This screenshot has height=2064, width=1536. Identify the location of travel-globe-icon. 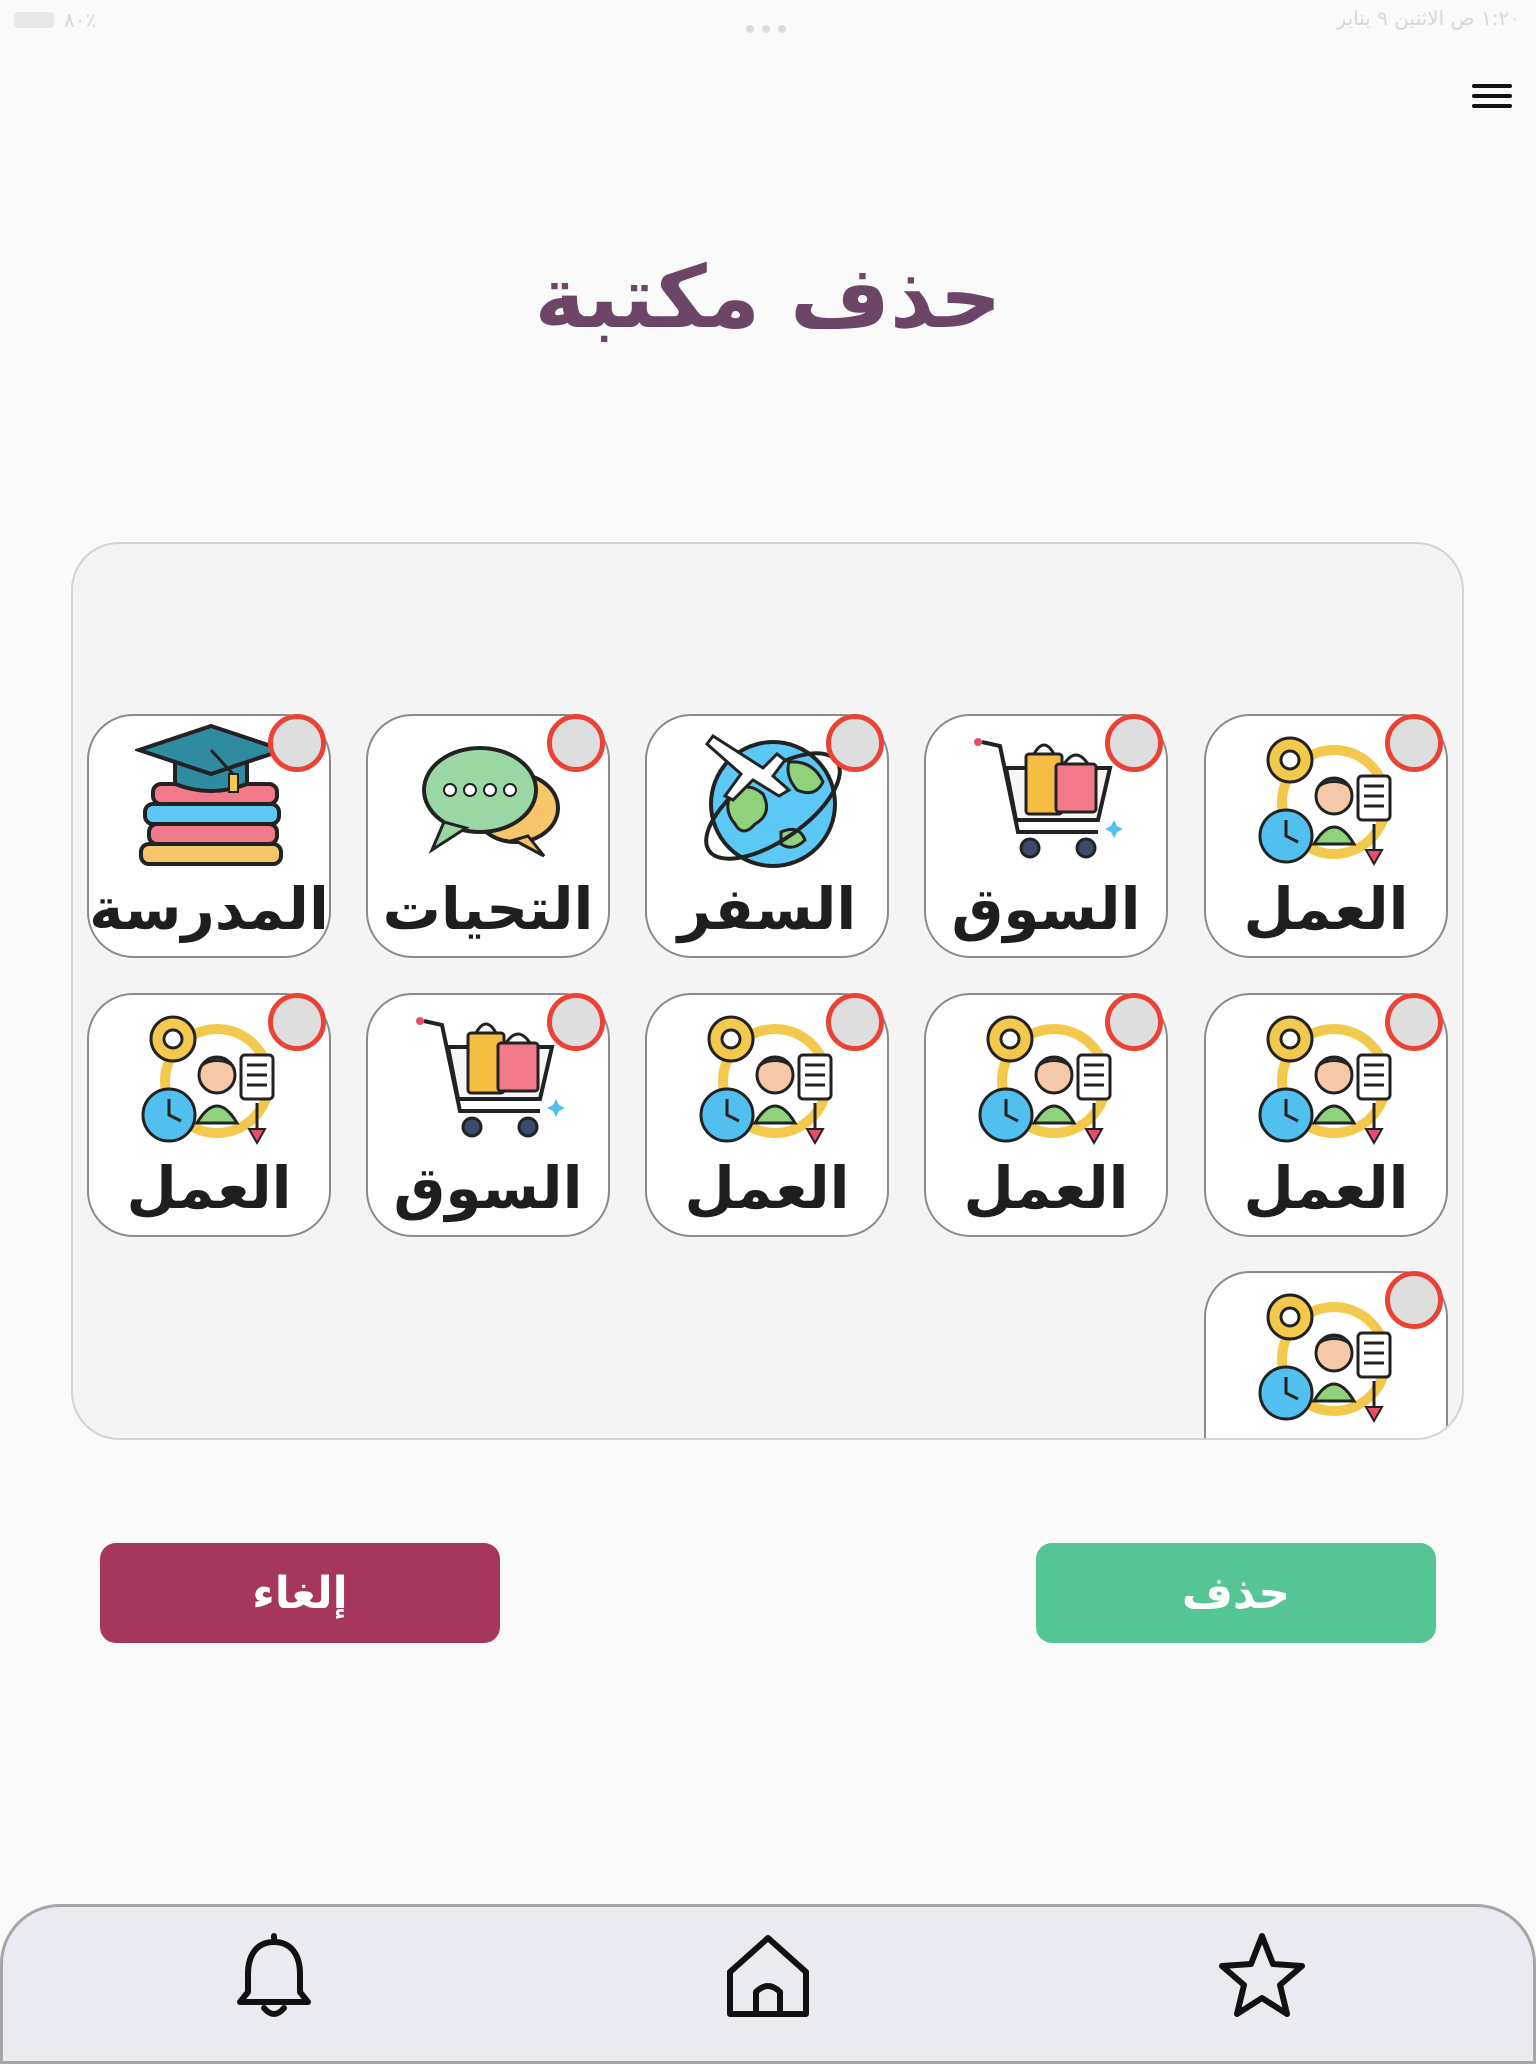
(768, 799).